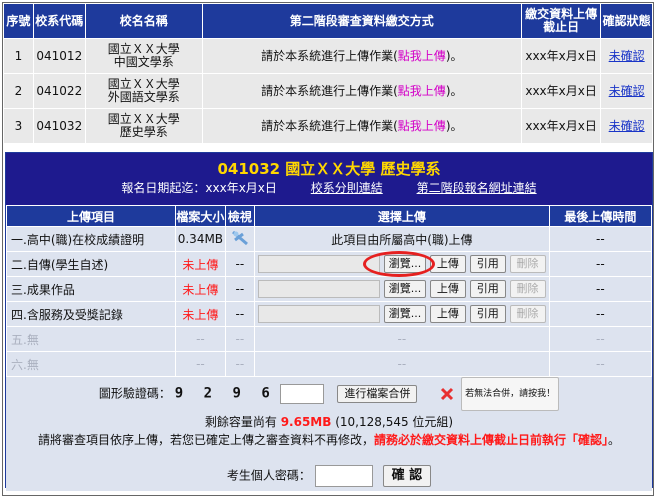 The image size is (660, 501). Describe the element at coordinates (399, 264) in the screenshot. I see `highlight-circle` at that location.